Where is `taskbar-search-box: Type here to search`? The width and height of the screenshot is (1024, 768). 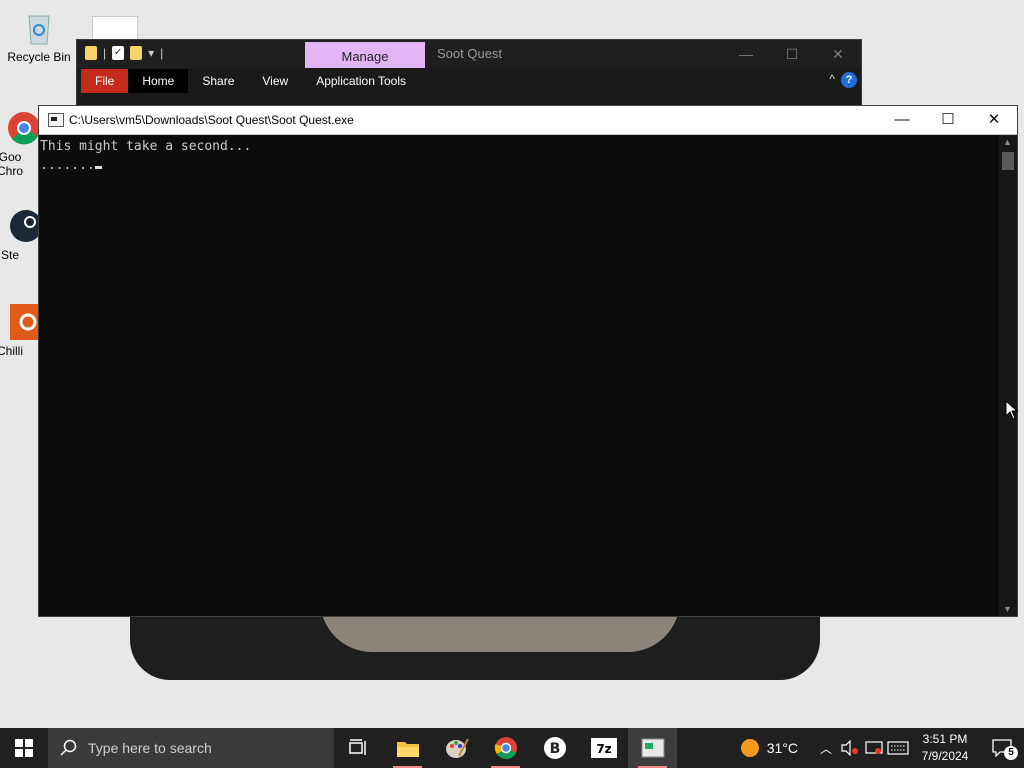
taskbar-search-box: Type here to search is located at coordinates (191, 748).